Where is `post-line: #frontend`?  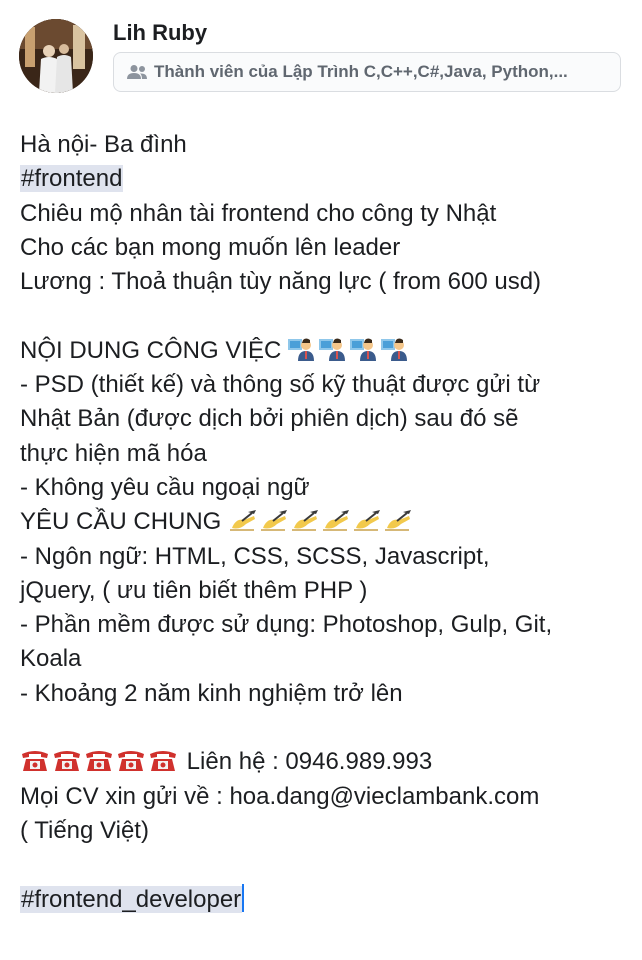 post-line: #frontend is located at coordinates (325, 179).